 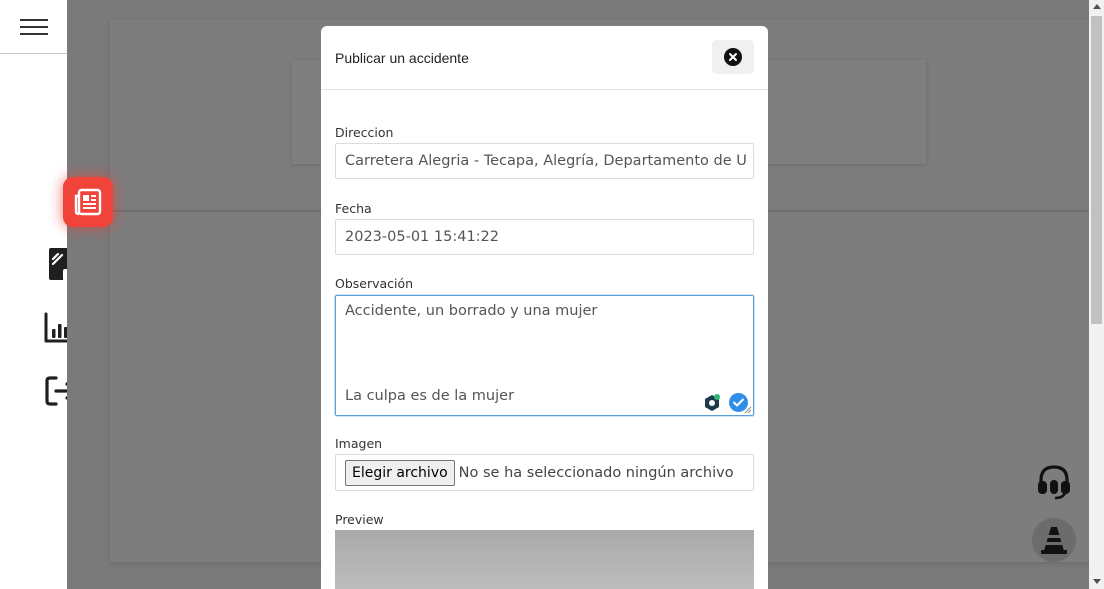 I want to click on resize-handle-icon, so click(x=748, y=410).